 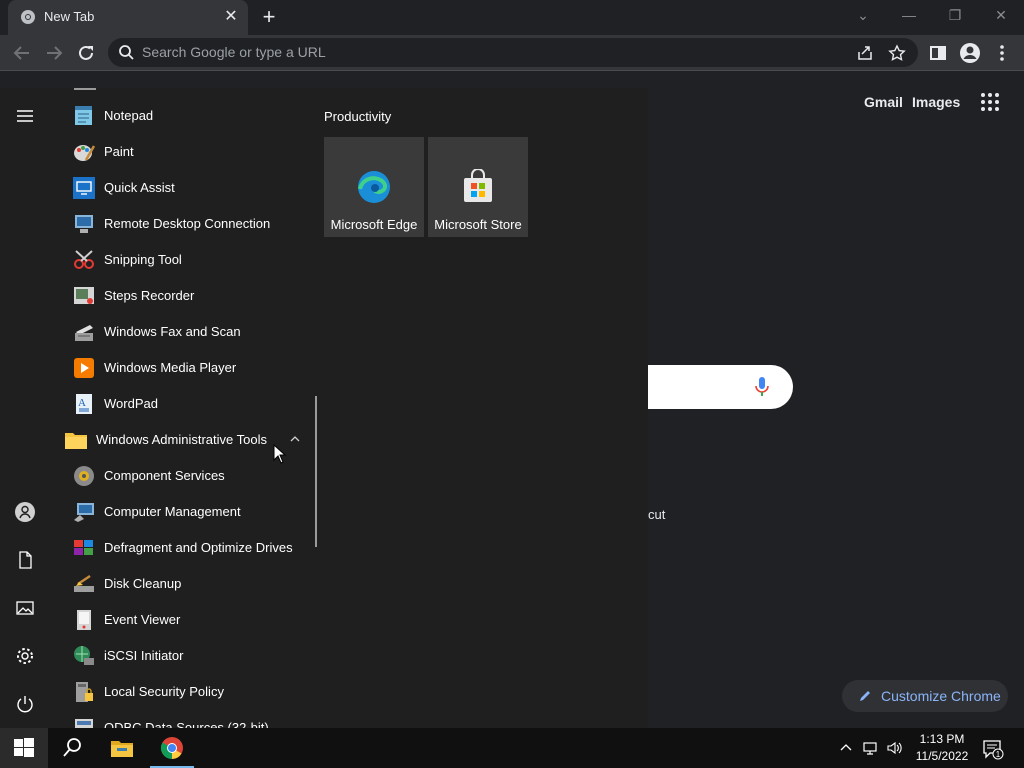 What do you see at coordinates (894, 748) in the screenshot?
I see `volume-icon` at bounding box center [894, 748].